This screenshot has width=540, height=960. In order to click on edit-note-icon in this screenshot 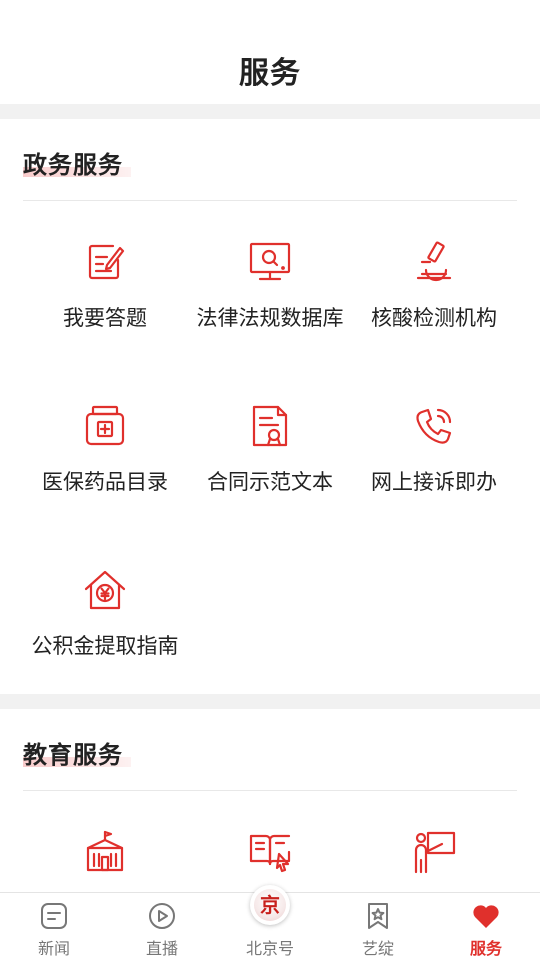, I will do `click(105, 262)`.